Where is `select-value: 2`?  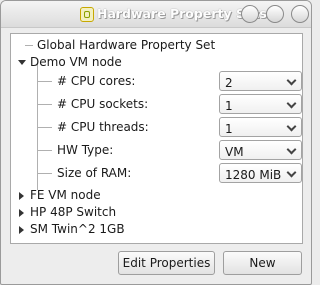 select-value: 2 is located at coordinates (229, 83).